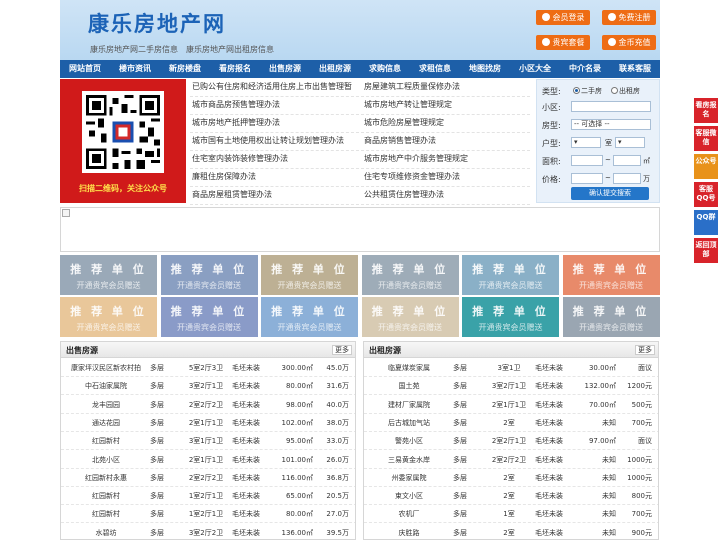 This screenshot has width=720, height=540. I want to click on listing-name-link: 中石油家属院, so click(106, 386).